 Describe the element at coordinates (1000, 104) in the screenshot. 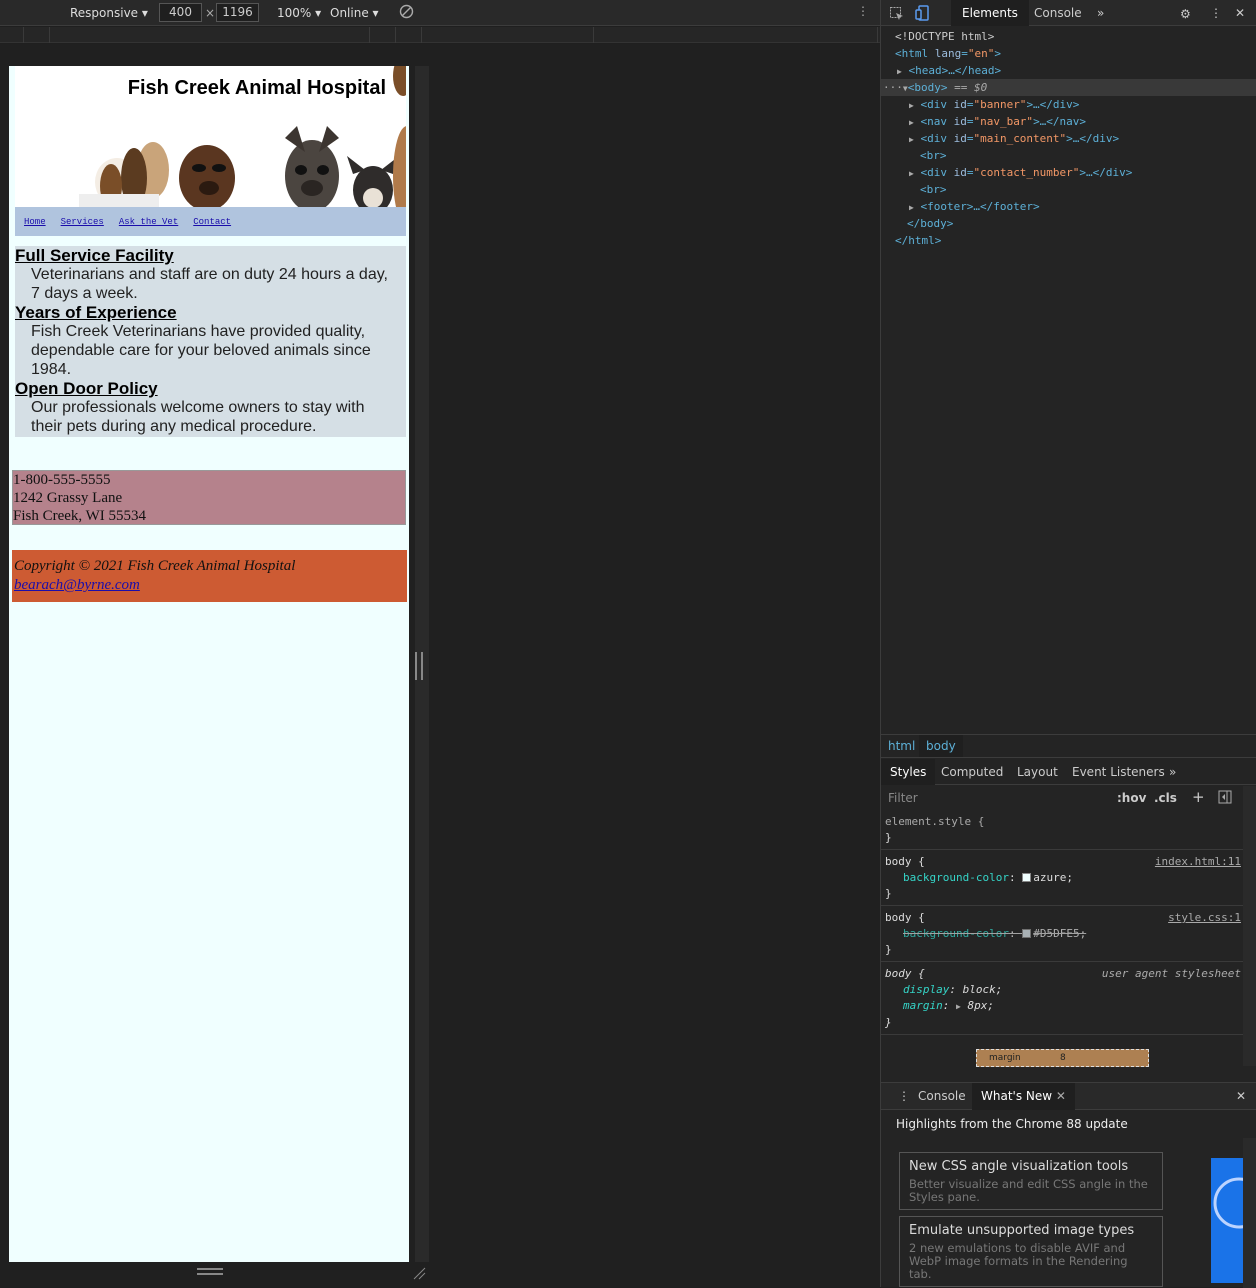

I see `attr-value: "banner"` at that location.